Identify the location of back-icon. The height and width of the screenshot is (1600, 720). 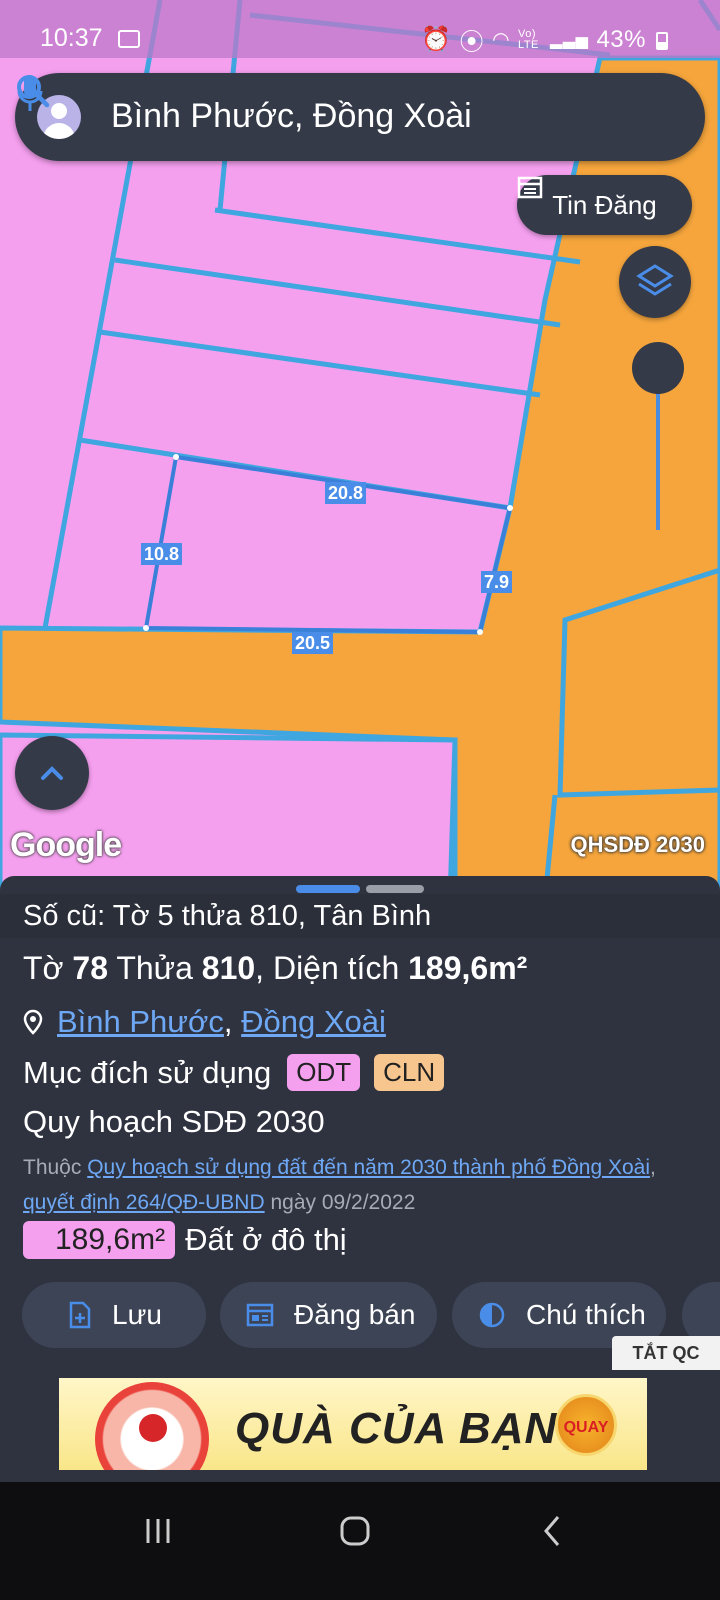
(552, 1531).